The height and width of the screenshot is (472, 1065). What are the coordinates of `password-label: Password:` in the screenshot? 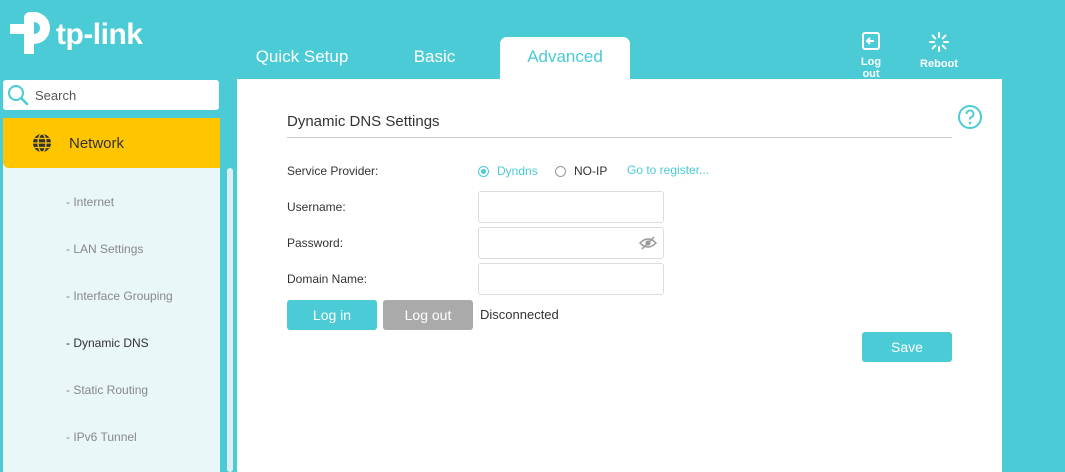 It's located at (315, 243).